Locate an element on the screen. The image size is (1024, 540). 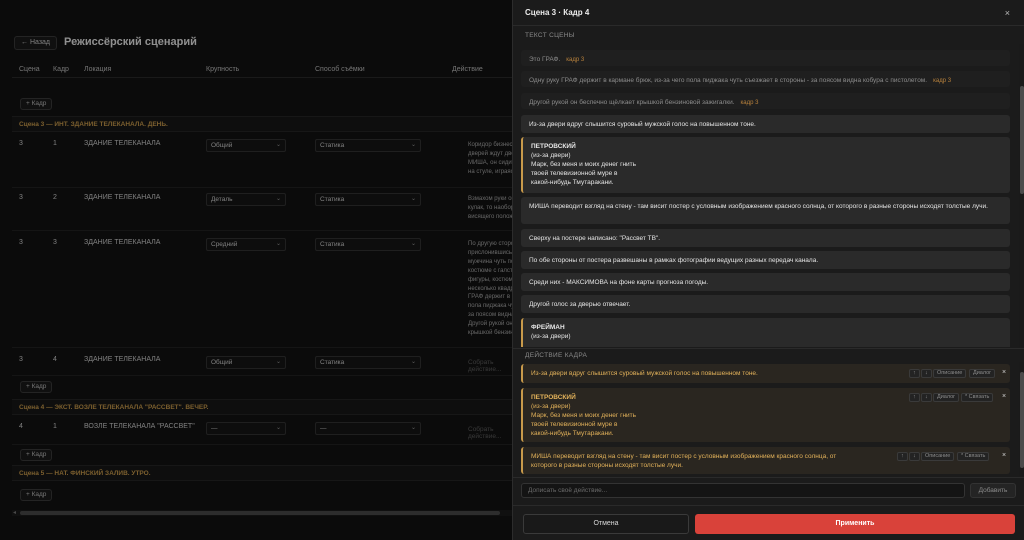
cancel-button: Отмена is located at coordinates (606, 524).